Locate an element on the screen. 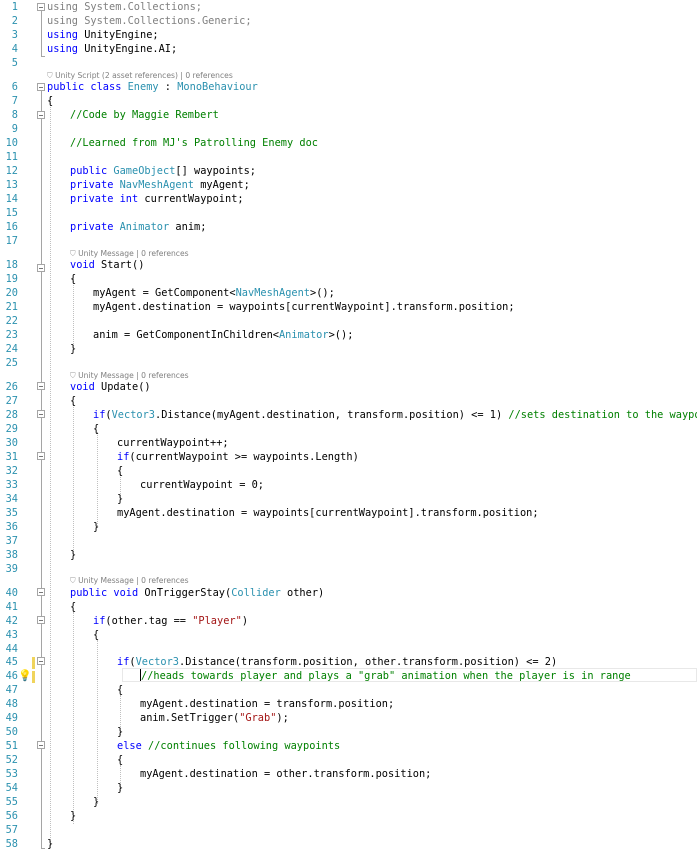 The width and height of the screenshot is (697, 857). collapse-toggle-start is located at coordinates (41, 268).